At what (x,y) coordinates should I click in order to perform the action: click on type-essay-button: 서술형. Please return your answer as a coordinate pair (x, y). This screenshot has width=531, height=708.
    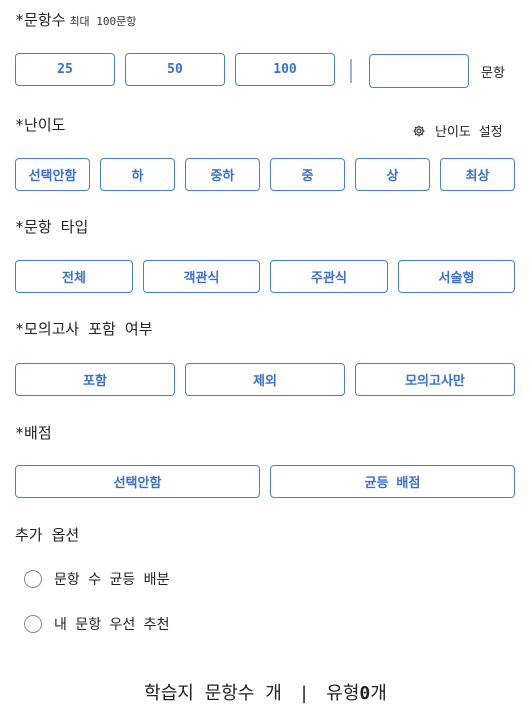
    Looking at the image, I should click on (456, 276).